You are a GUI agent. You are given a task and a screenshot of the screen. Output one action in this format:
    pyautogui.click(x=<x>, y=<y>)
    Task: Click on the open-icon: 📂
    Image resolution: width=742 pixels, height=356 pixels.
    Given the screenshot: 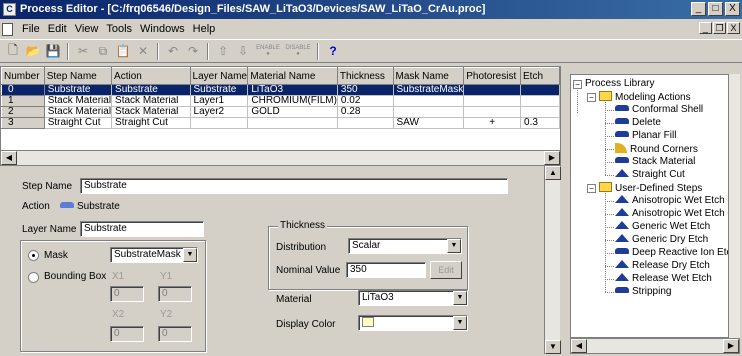 What is the action you would take?
    pyautogui.click(x=33, y=51)
    